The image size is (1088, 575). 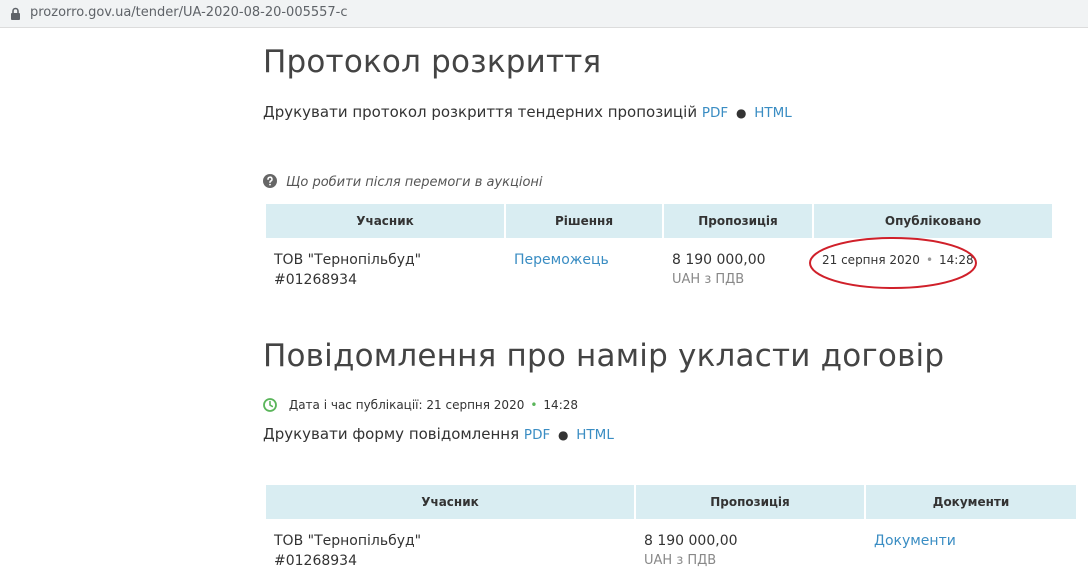 What do you see at coordinates (475, 405) in the screenshot?
I see `publication-date: 21 серпня 2020` at bounding box center [475, 405].